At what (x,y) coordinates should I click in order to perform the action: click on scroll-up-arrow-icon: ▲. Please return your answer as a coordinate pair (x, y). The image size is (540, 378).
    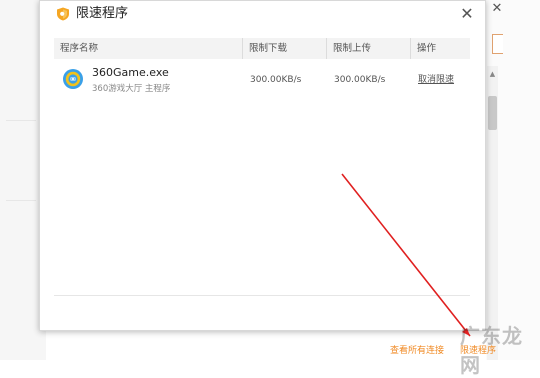
    Looking at the image, I should click on (492, 74).